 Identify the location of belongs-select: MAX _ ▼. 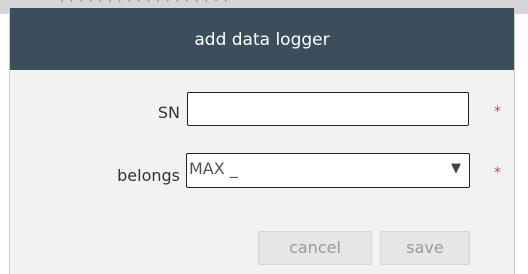
(328, 170).